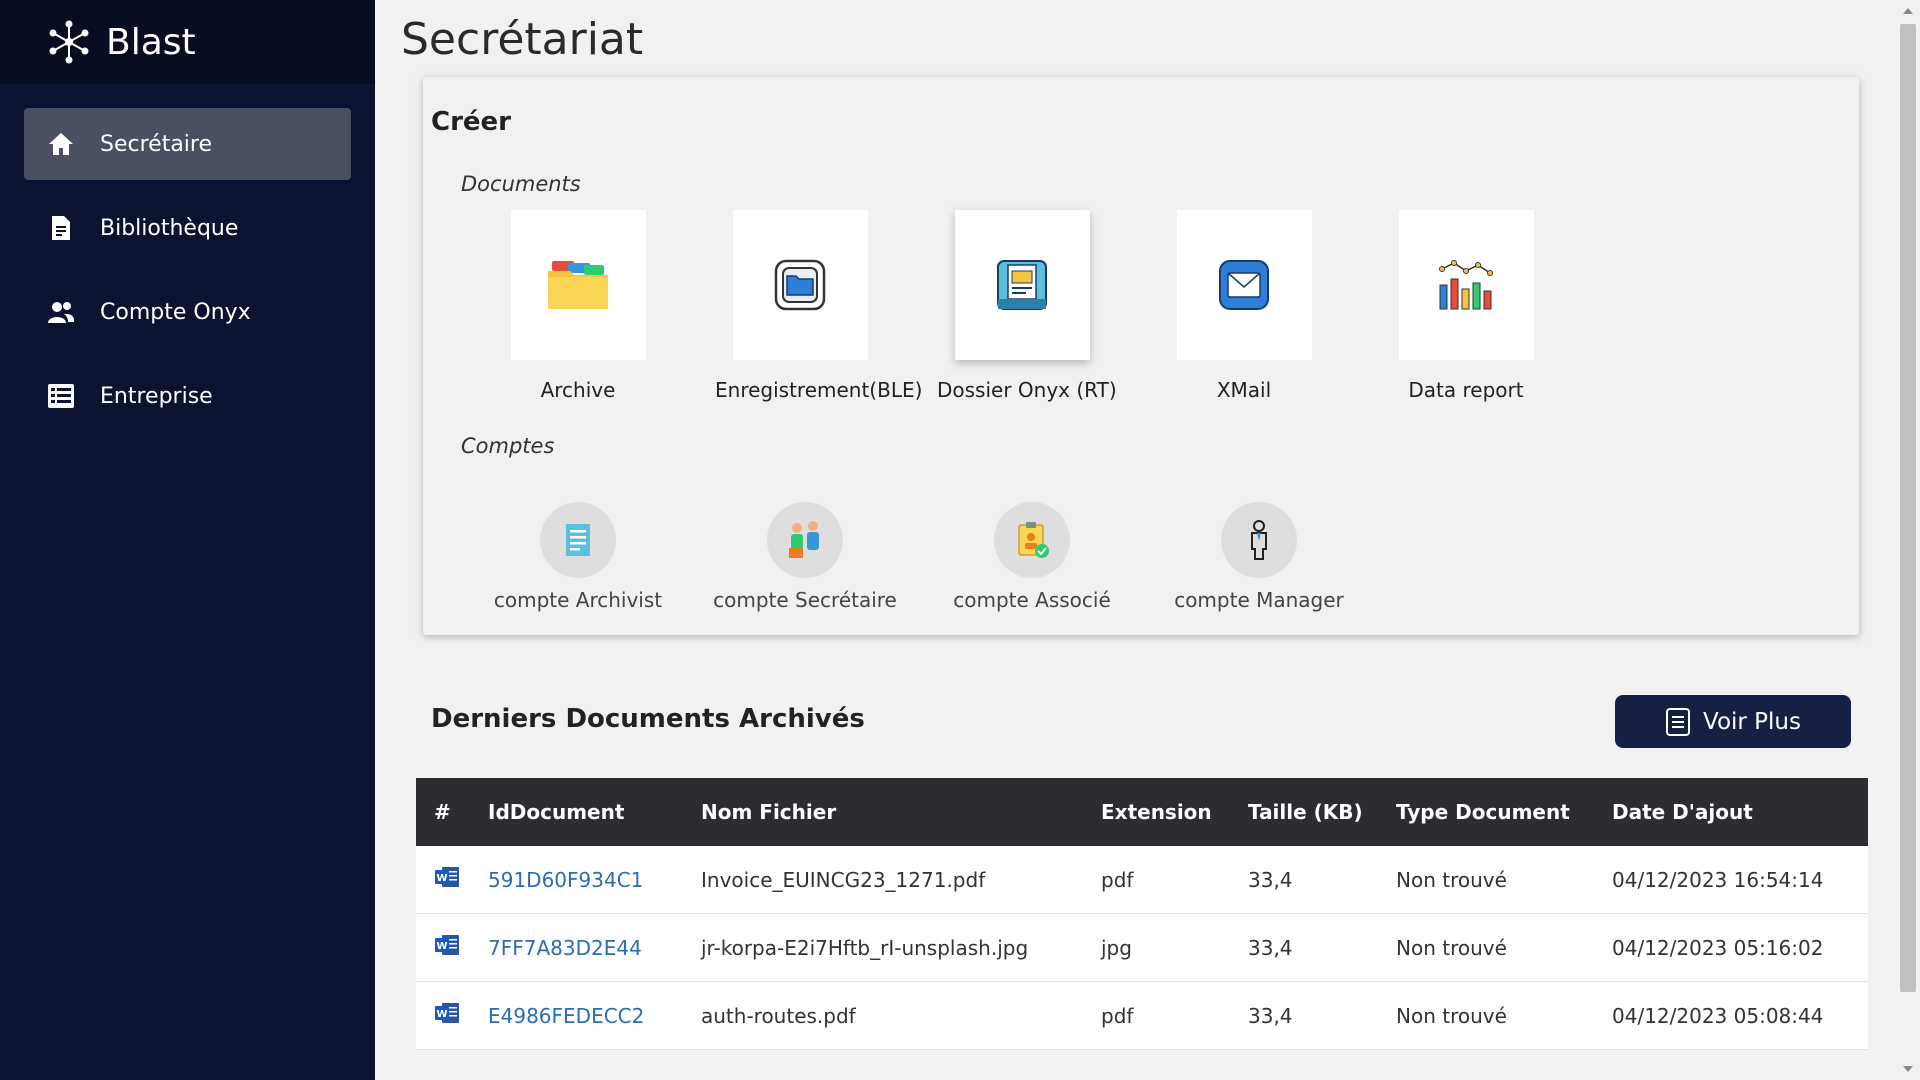 The image size is (1920, 1080). What do you see at coordinates (1908, 508) in the screenshot?
I see `scrollbar-thumb` at bounding box center [1908, 508].